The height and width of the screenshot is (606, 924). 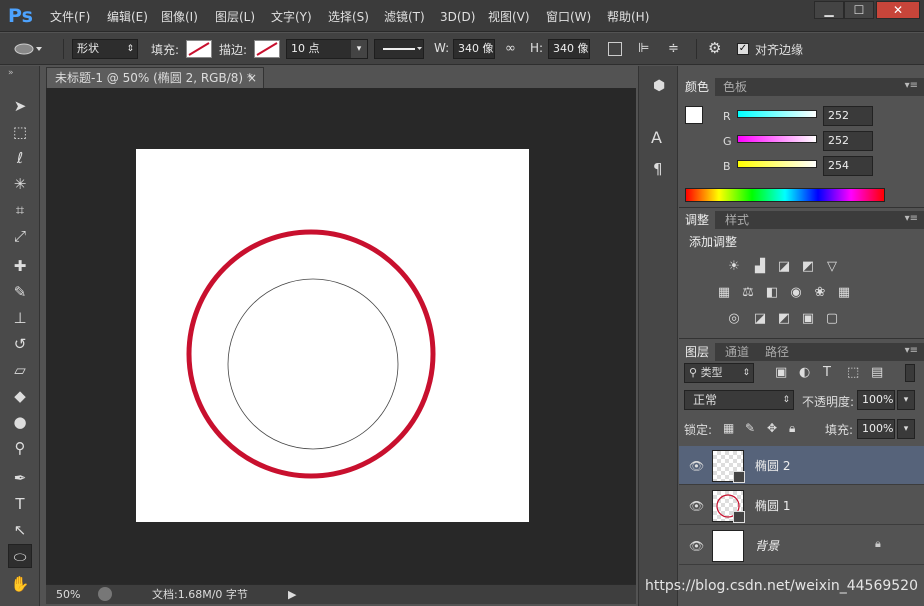 What do you see at coordinates (772, 428) in the screenshot?
I see `lock-position-icon: ✥` at bounding box center [772, 428].